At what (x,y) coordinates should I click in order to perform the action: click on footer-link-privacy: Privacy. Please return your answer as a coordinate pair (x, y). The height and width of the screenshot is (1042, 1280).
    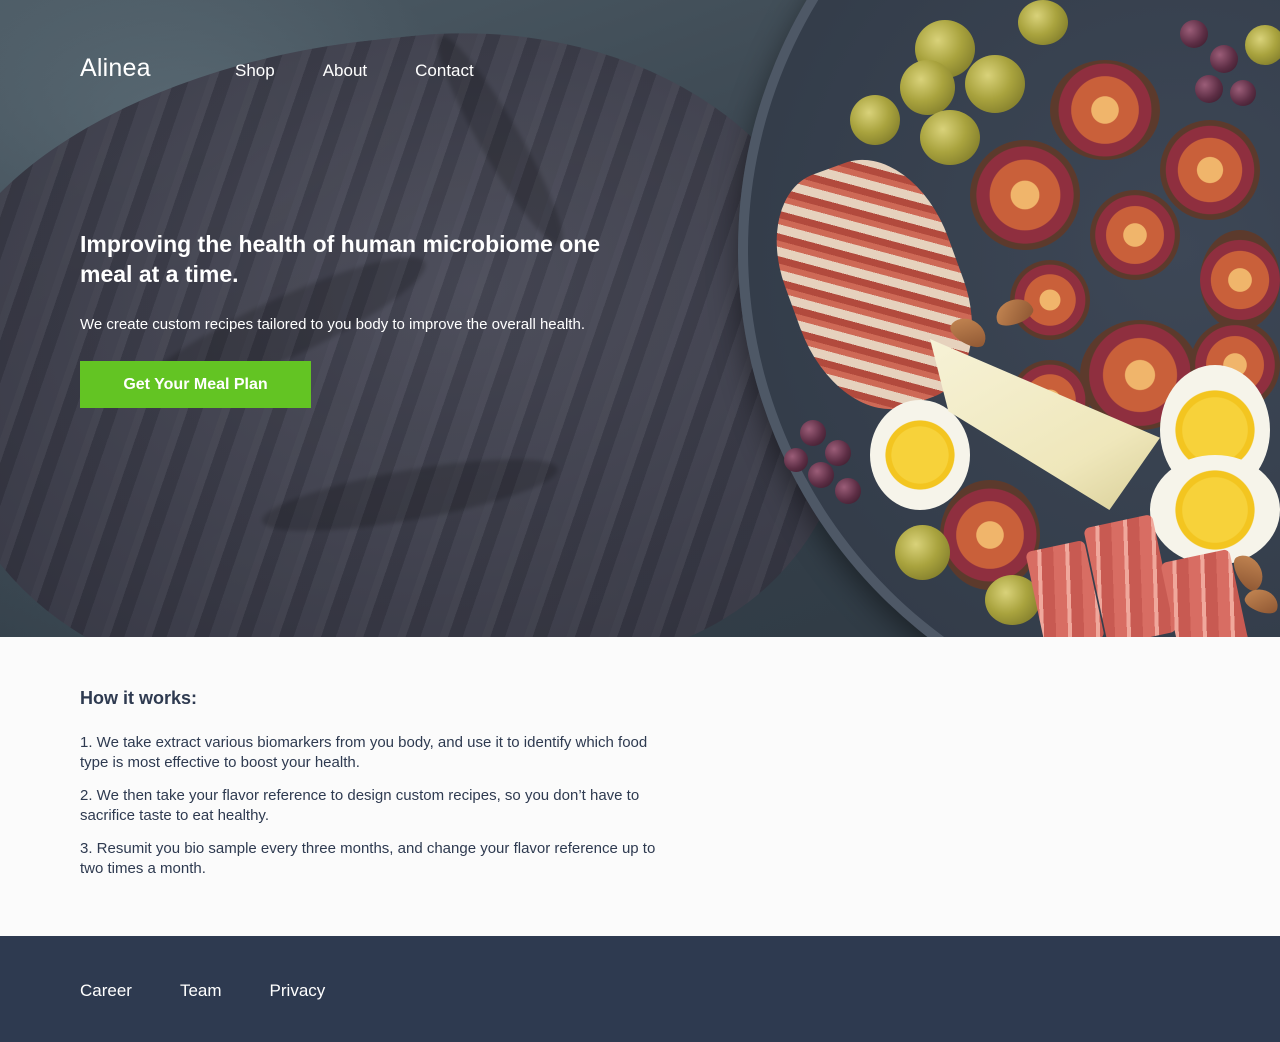
    Looking at the image, I should click on (298, 991).